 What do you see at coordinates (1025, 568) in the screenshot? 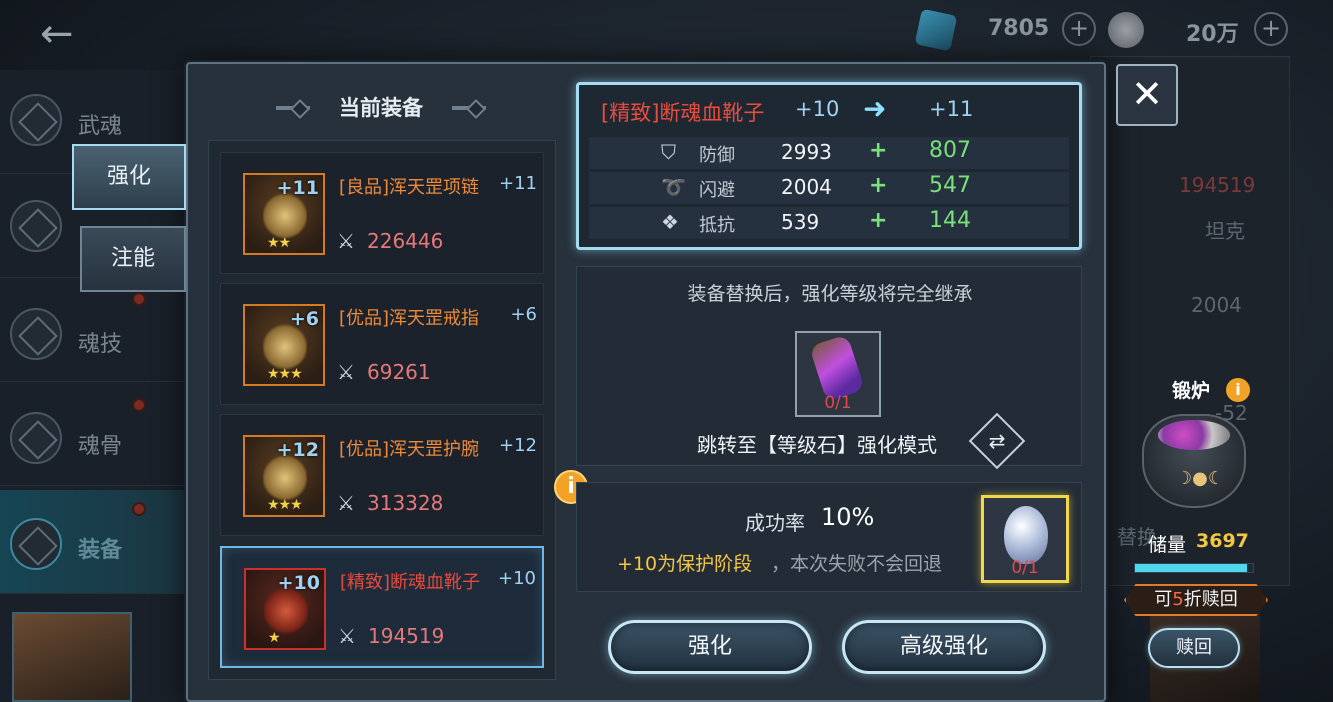
I see `egg-count: 0/1` at bounding box center [1025, 568].